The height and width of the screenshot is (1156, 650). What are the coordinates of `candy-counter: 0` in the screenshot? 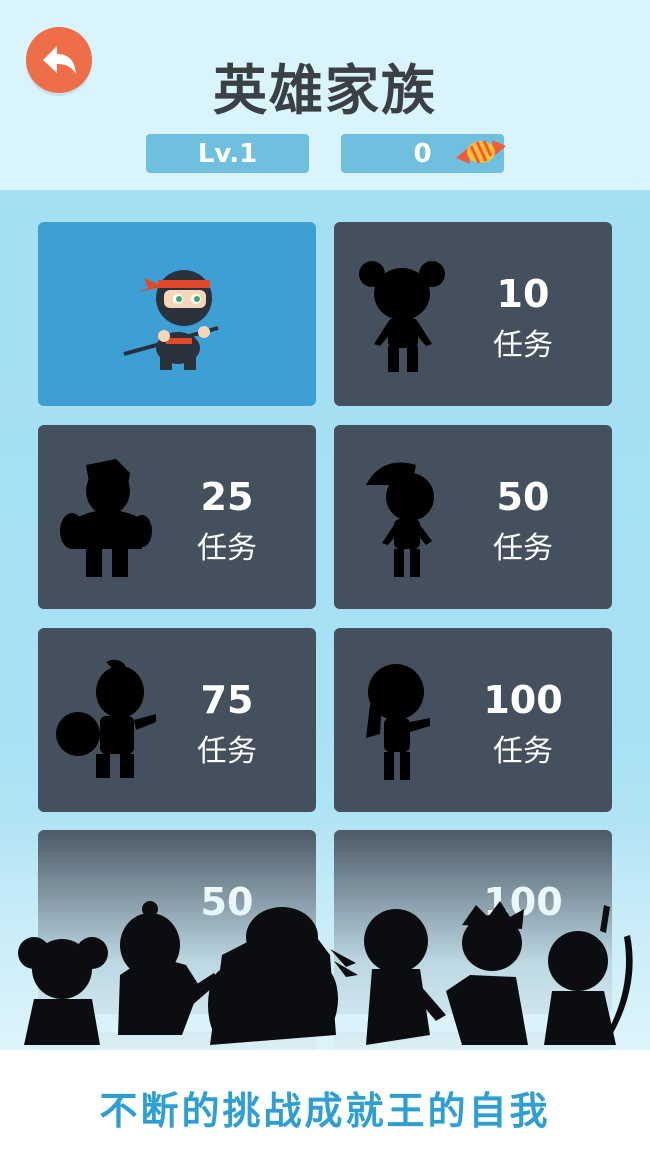 It's located at (423, 153).